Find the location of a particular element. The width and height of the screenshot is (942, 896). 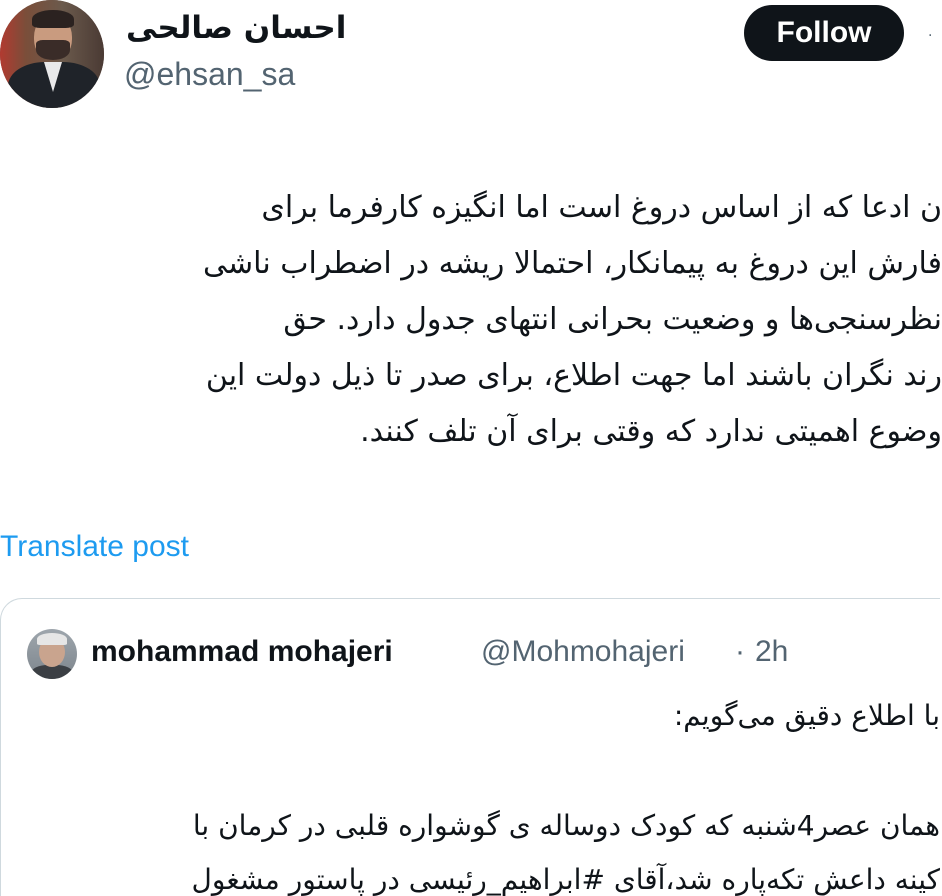

quoted-timestamp: 2h is located at coordinates (771, 652).